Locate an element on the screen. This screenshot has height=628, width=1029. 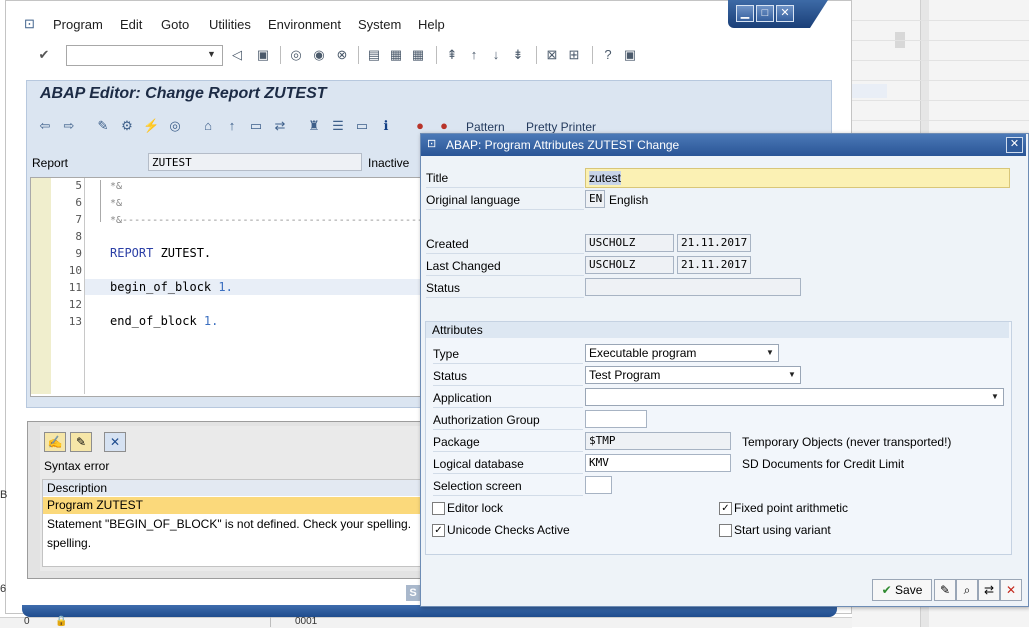
code-keyword: begin_of_block is located at coordinates (161, 287).